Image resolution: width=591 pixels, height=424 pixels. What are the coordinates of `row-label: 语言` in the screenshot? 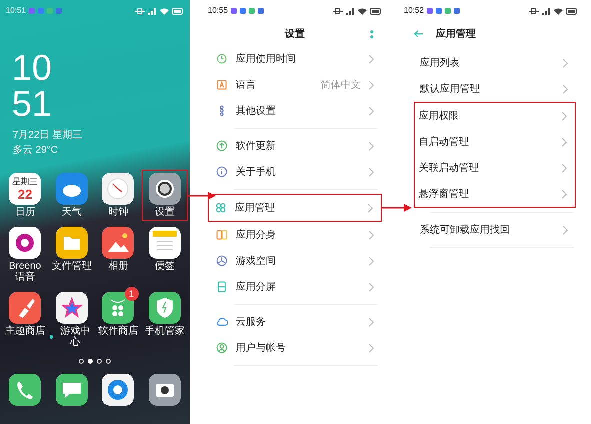 It's located at (246, 85).